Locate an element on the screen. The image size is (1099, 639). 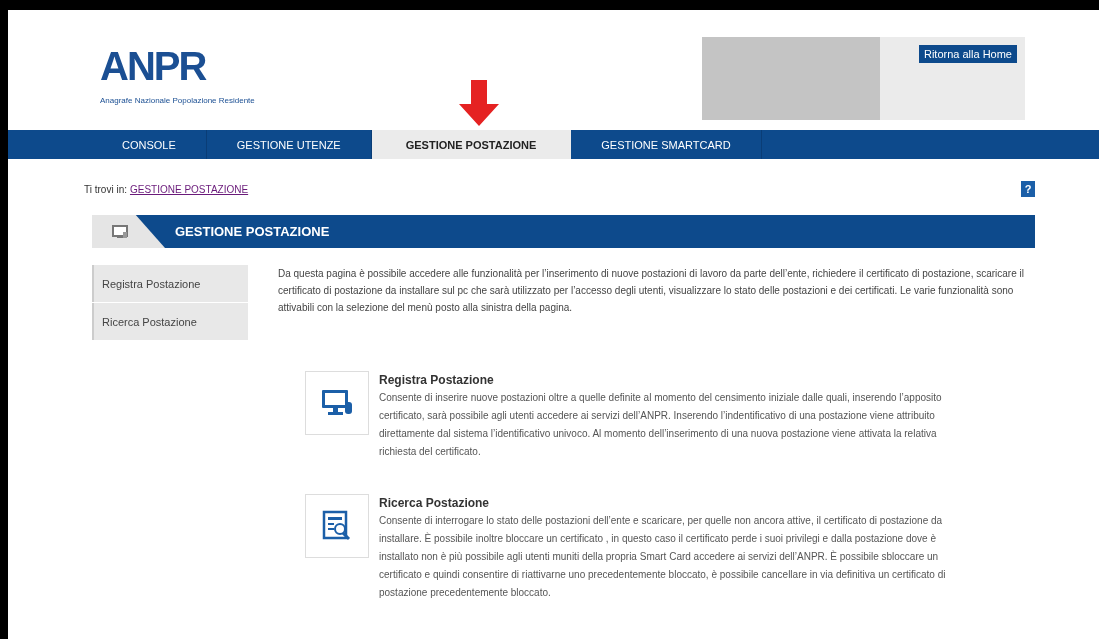
sidebar-item: Registra Postazione is located at coordinates (170, 283).